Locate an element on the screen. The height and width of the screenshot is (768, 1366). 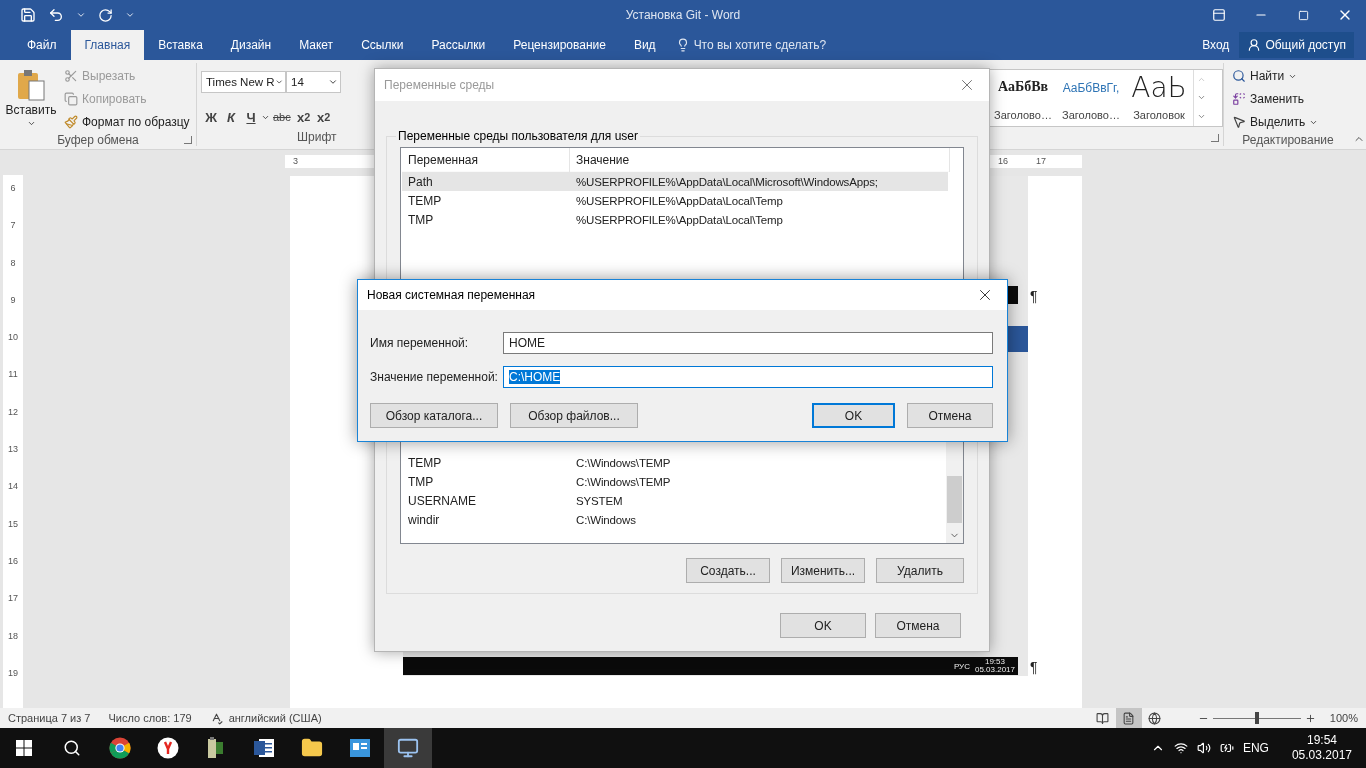
sign-in-link: Вход is located at coordinates (1216, 45).